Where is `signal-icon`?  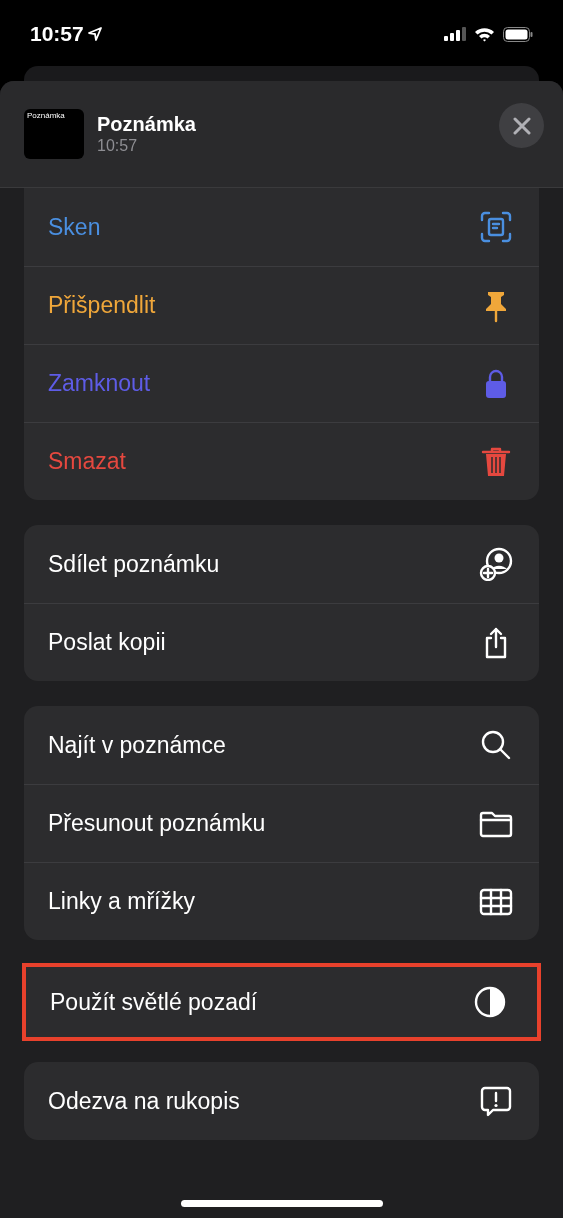
signal-icon is located at coordinates (455, 34).